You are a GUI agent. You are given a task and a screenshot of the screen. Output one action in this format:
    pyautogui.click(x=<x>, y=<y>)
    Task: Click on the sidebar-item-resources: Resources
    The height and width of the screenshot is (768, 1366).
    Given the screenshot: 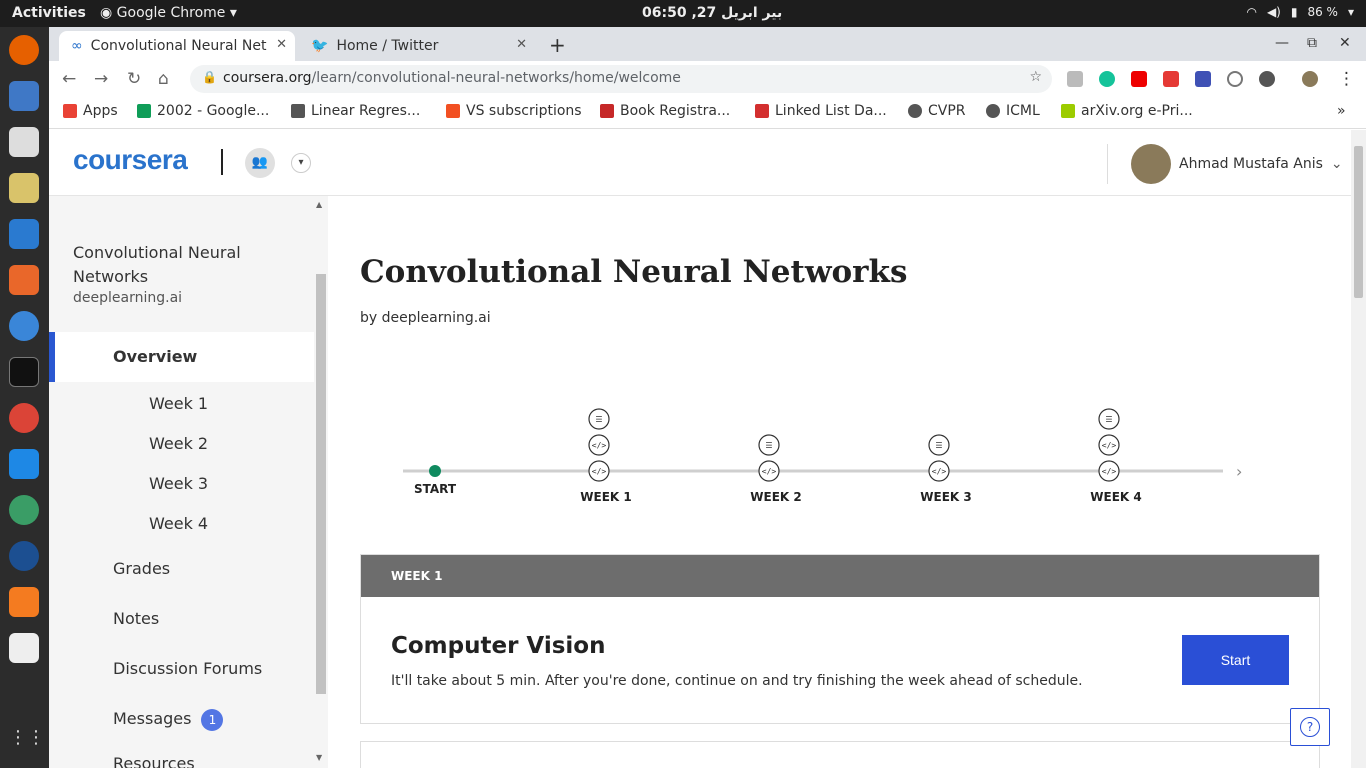 What is the action you would take?
    pyautogui.click(x=154, y=761)
    